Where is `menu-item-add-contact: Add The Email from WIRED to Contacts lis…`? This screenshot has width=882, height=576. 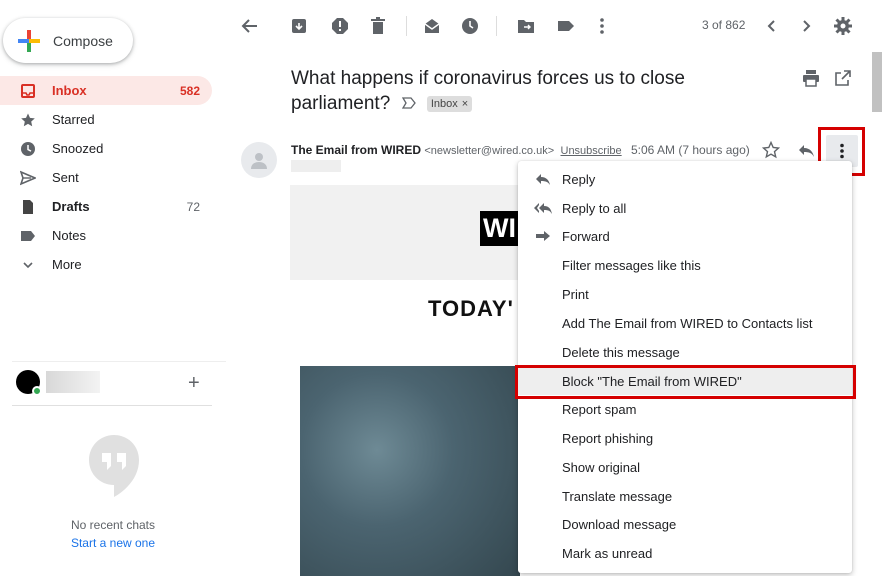
menu-item-add-contact: Add The Email from WIRED to Contacts lis… is located at coordinates (685, 323).